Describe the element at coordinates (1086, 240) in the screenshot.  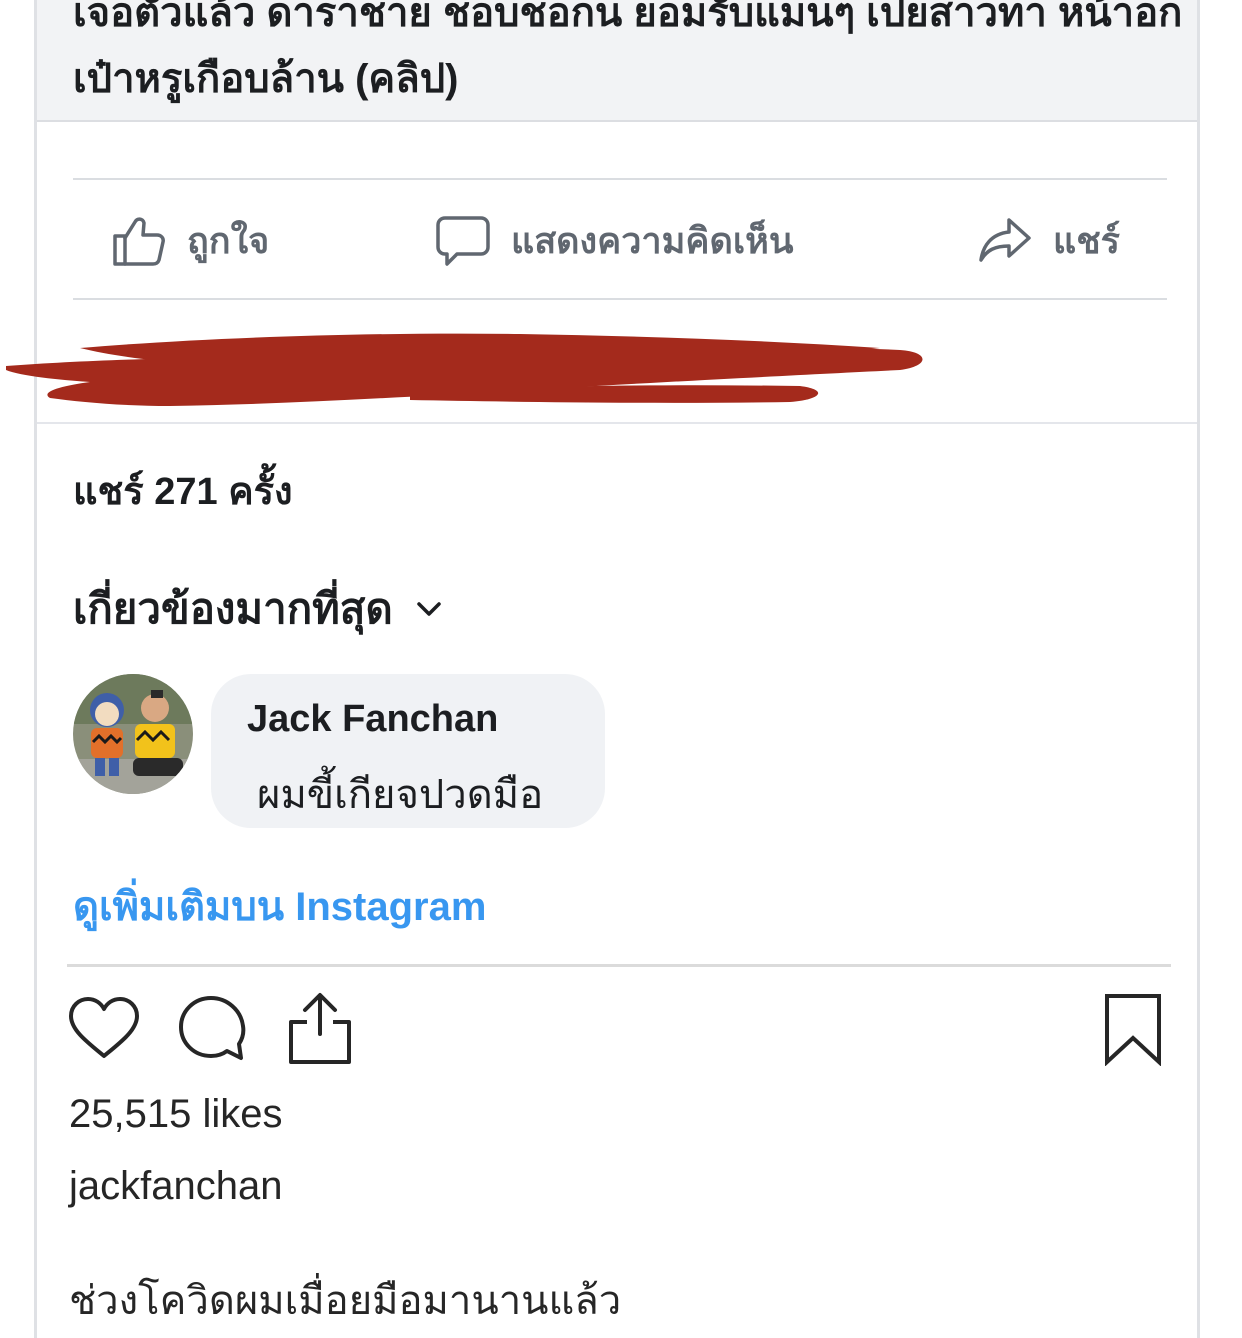
I see `share-label: แชร์` at that location.